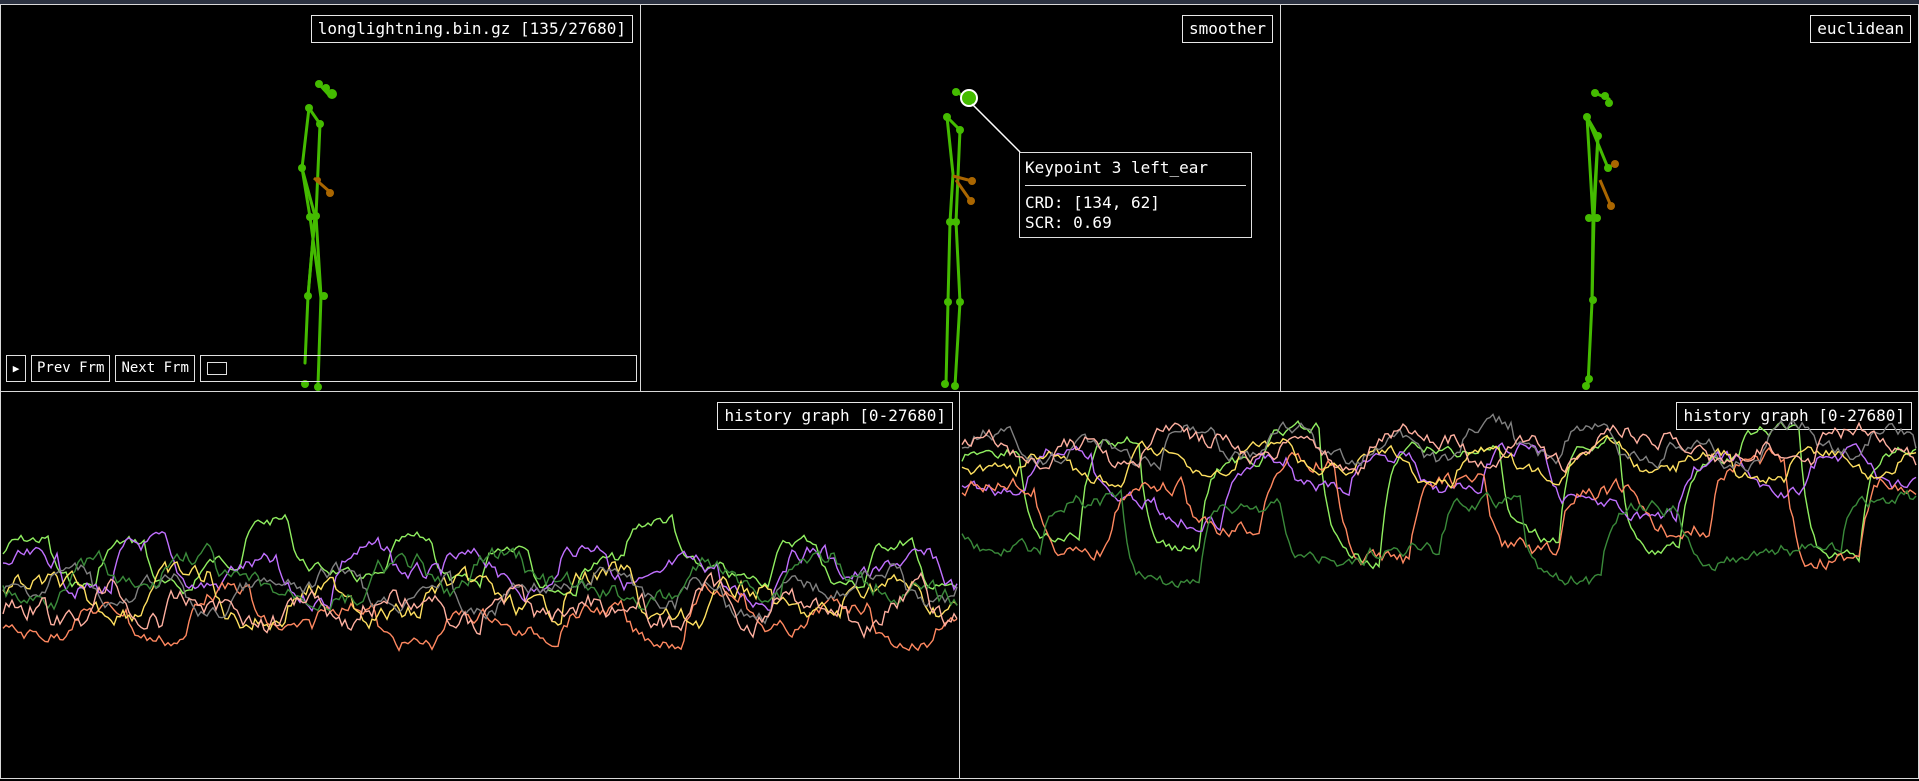 The height and width of the screenshot is (781, 1919). I want to click on keypoint-highlight, so click(990, 121).